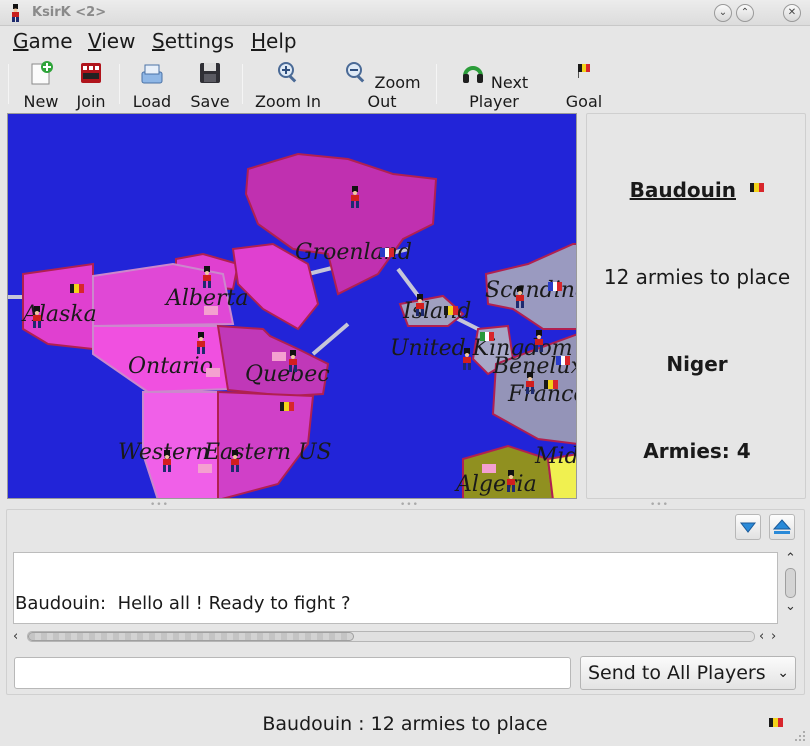  What do you see at coordinates (472, 74) in the screenshot?
I see `next-player-icon` at bounding box center [472, 74].